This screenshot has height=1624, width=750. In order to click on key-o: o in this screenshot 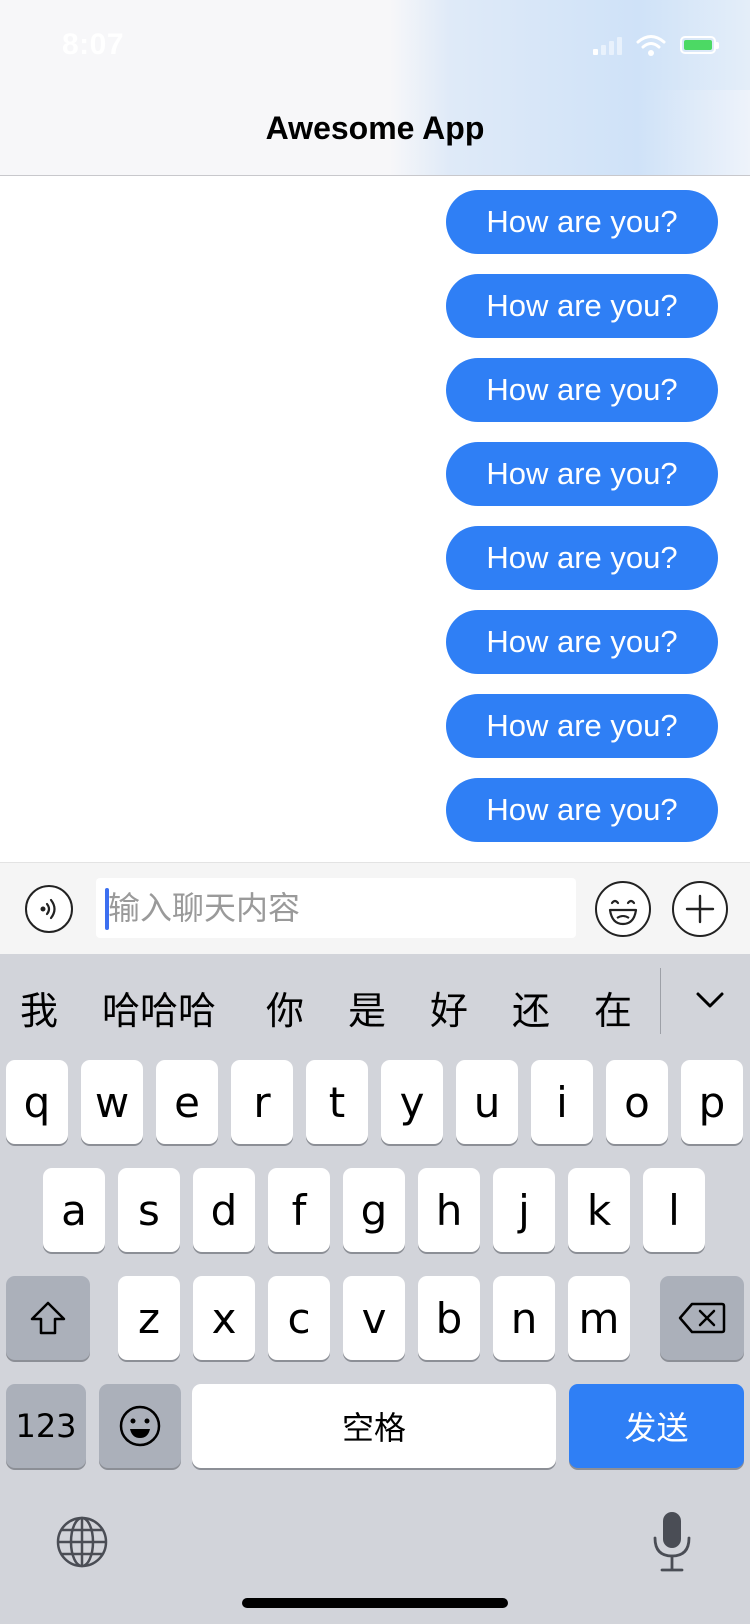, I will do `click(637, 1102)`.